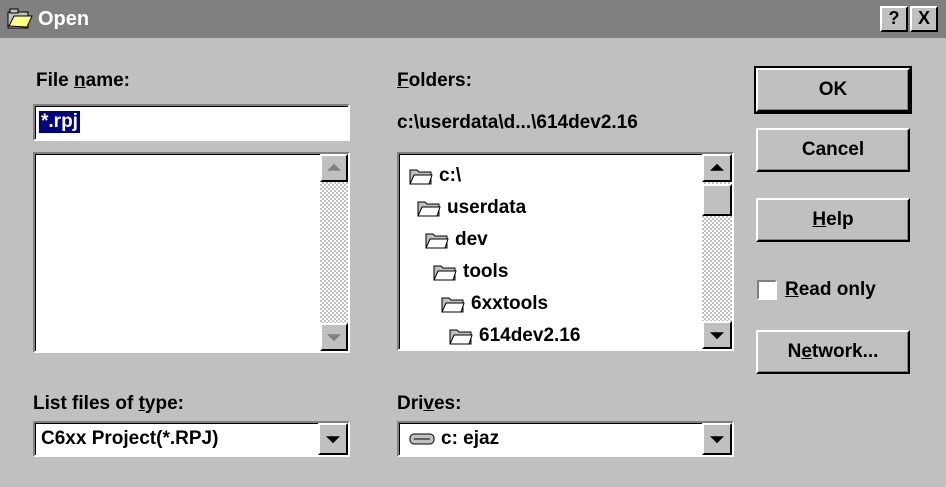 This screenshot has width=946, height=487. I want to click on file-list-scrollbar, so click(334, 252).